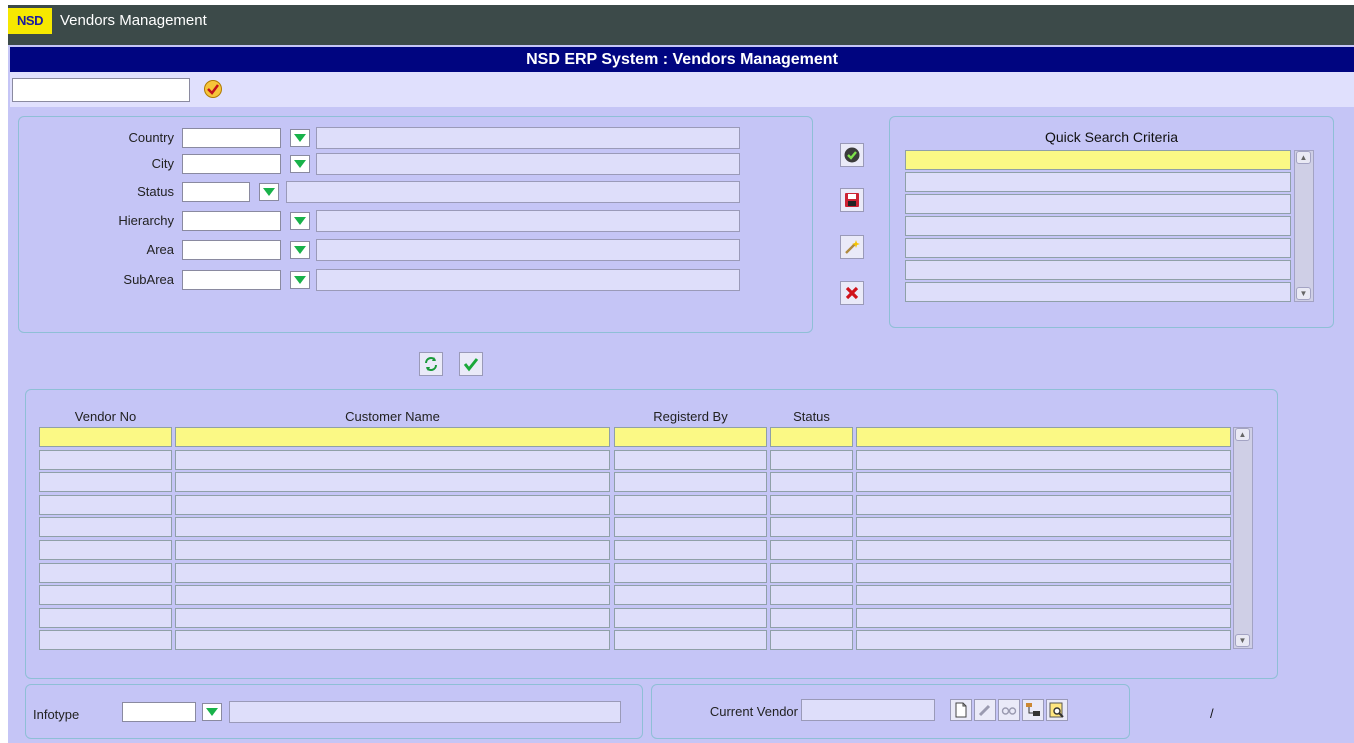  I want to click on area-lov-button, so click(300, 250).